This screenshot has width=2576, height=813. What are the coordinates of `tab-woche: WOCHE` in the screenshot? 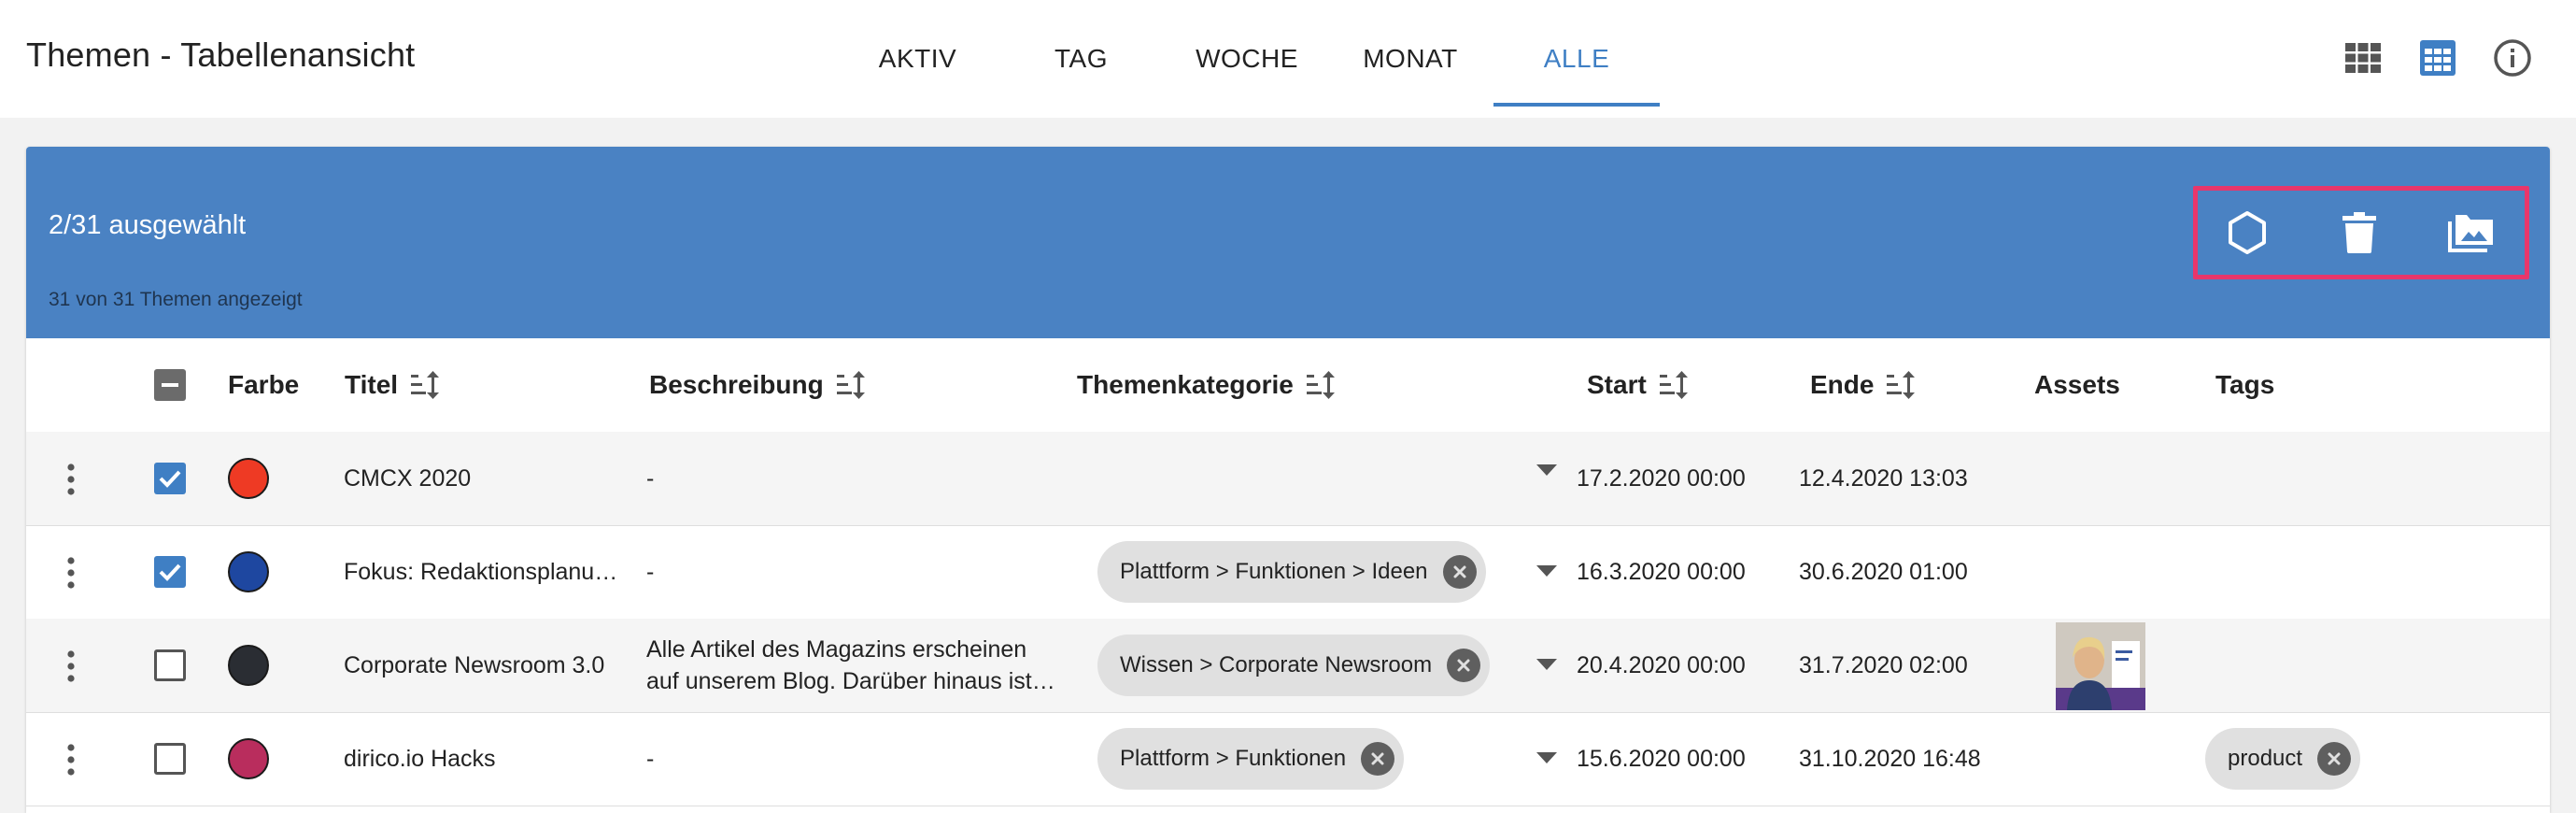 It's located at (1247, 59).